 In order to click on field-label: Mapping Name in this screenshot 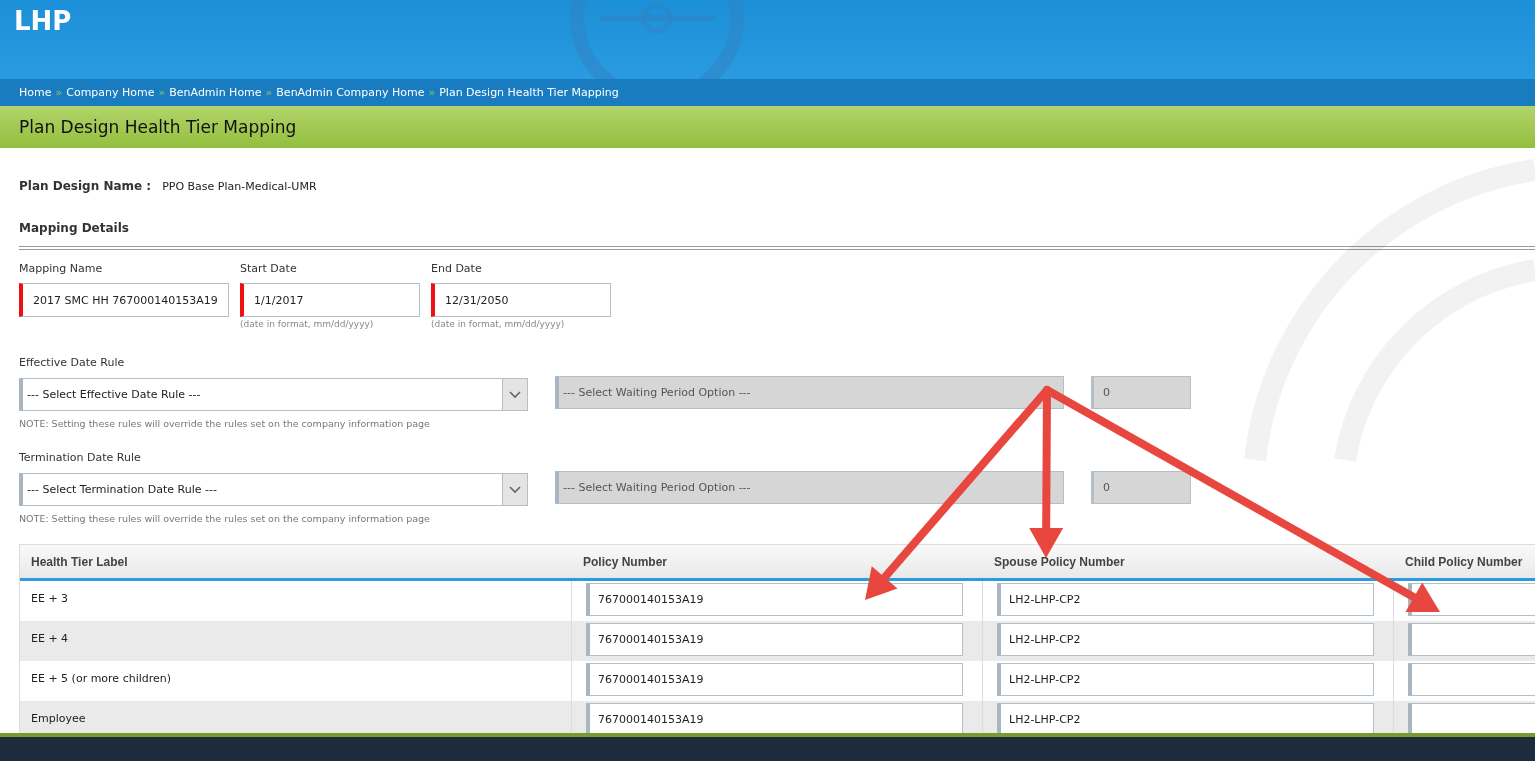, I will do `click(61, 269)`.